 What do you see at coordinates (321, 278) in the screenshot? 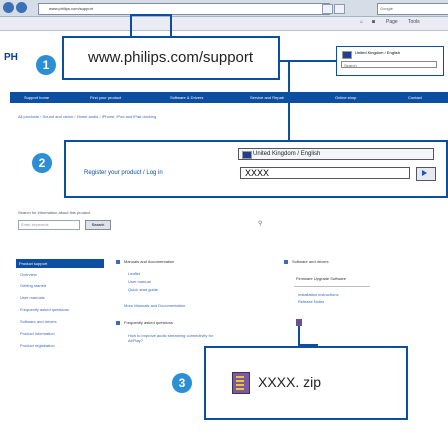
I see `firmware-heading: Firmware Upgrade Software` at bounding box center [321, 278].